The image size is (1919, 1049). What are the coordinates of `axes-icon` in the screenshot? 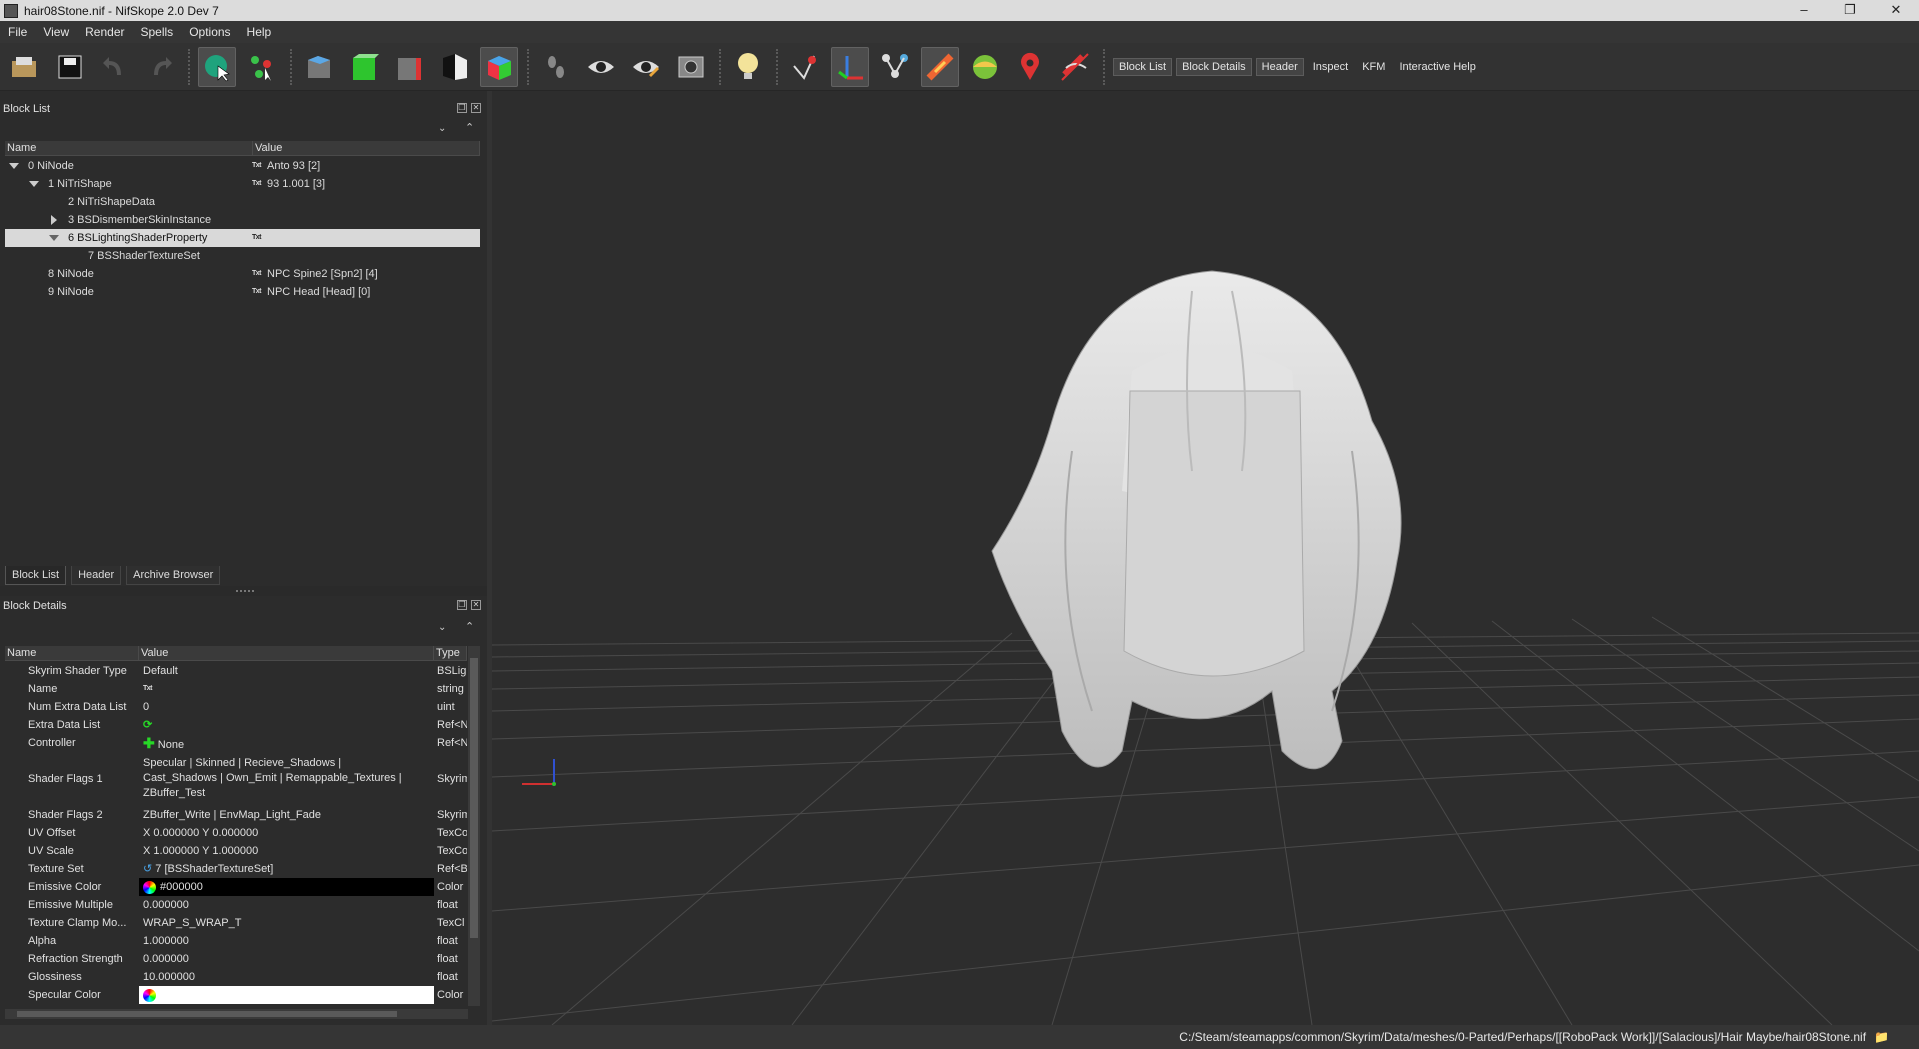 It's located at (850, 66).